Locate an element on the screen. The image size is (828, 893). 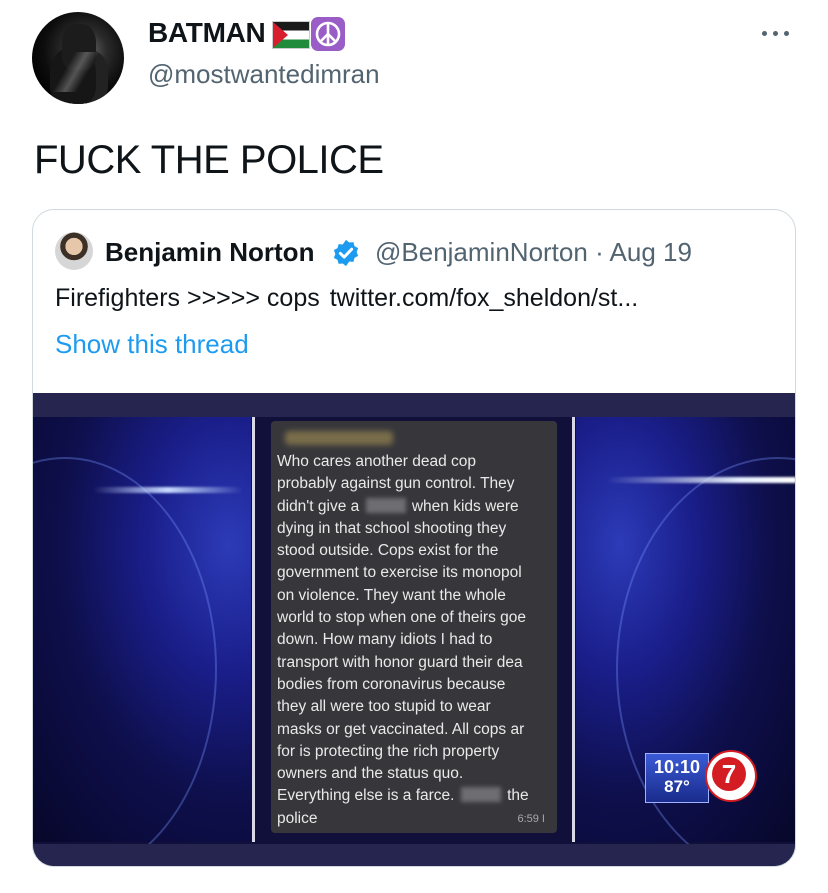
channel-number: 7 is located at coordinates (729, 774).